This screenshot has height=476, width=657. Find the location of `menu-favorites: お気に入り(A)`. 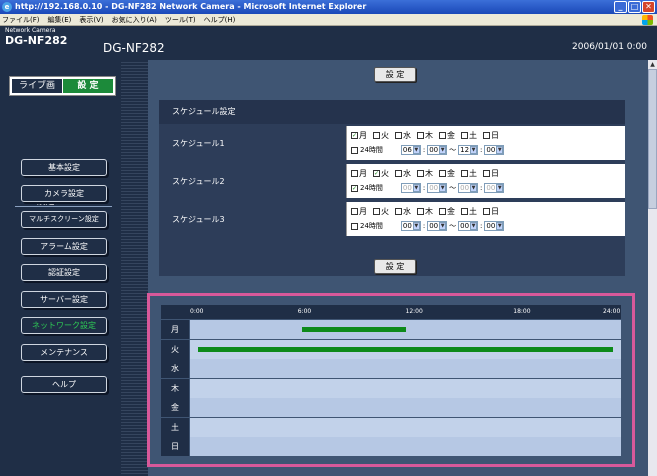

menu-favorites: お気に入り(A) is located at coordinates (134, 19).